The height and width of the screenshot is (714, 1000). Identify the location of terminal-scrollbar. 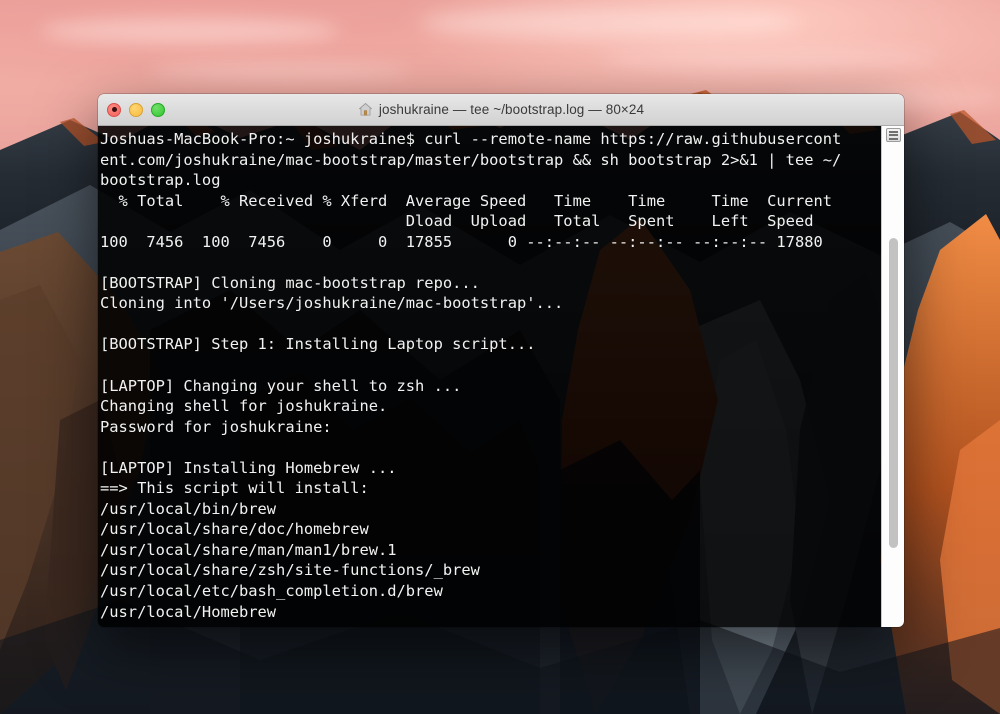
(892, 376).